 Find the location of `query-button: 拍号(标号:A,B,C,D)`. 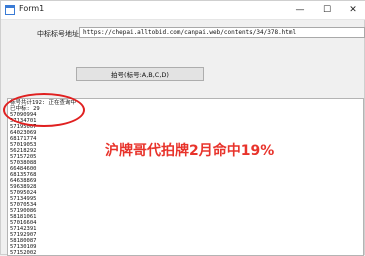

query-button: 拍号(标号:A,B,C,D) is located at coordinates (140, 74).